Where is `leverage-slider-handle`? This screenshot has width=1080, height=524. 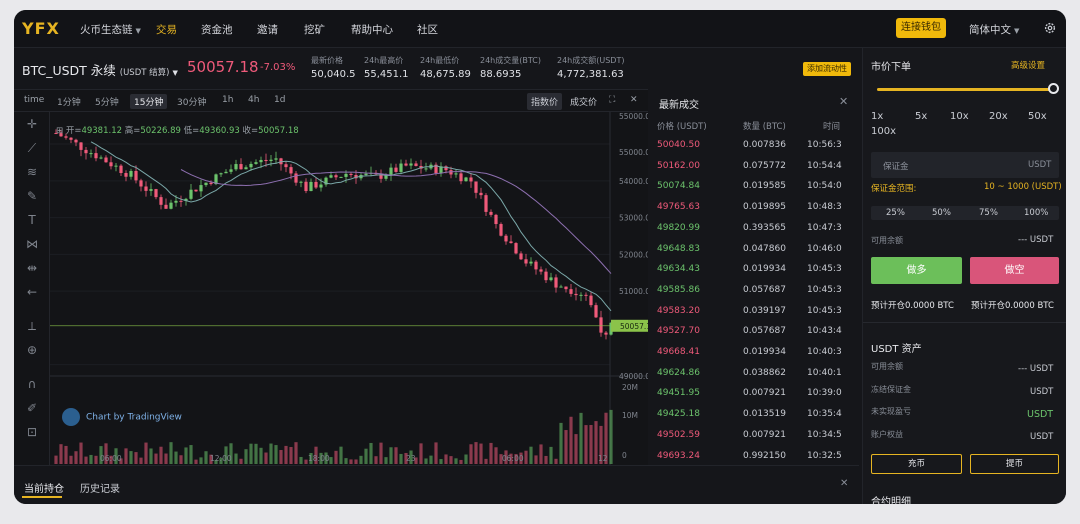
leverage-slider-handle is located at coordinates (1053, 88).